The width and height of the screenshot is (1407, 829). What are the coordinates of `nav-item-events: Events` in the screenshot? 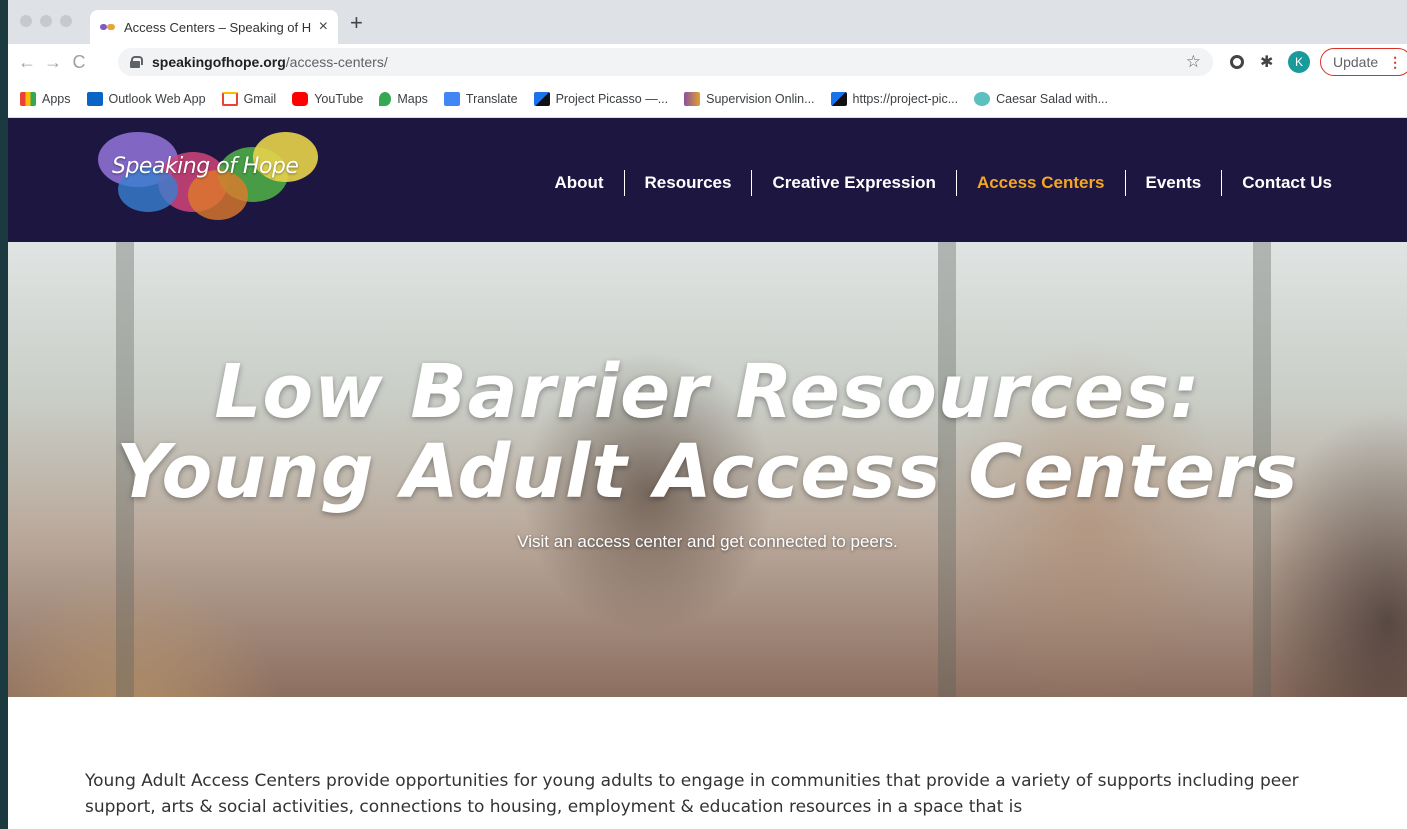 It's located at (1173, 183).